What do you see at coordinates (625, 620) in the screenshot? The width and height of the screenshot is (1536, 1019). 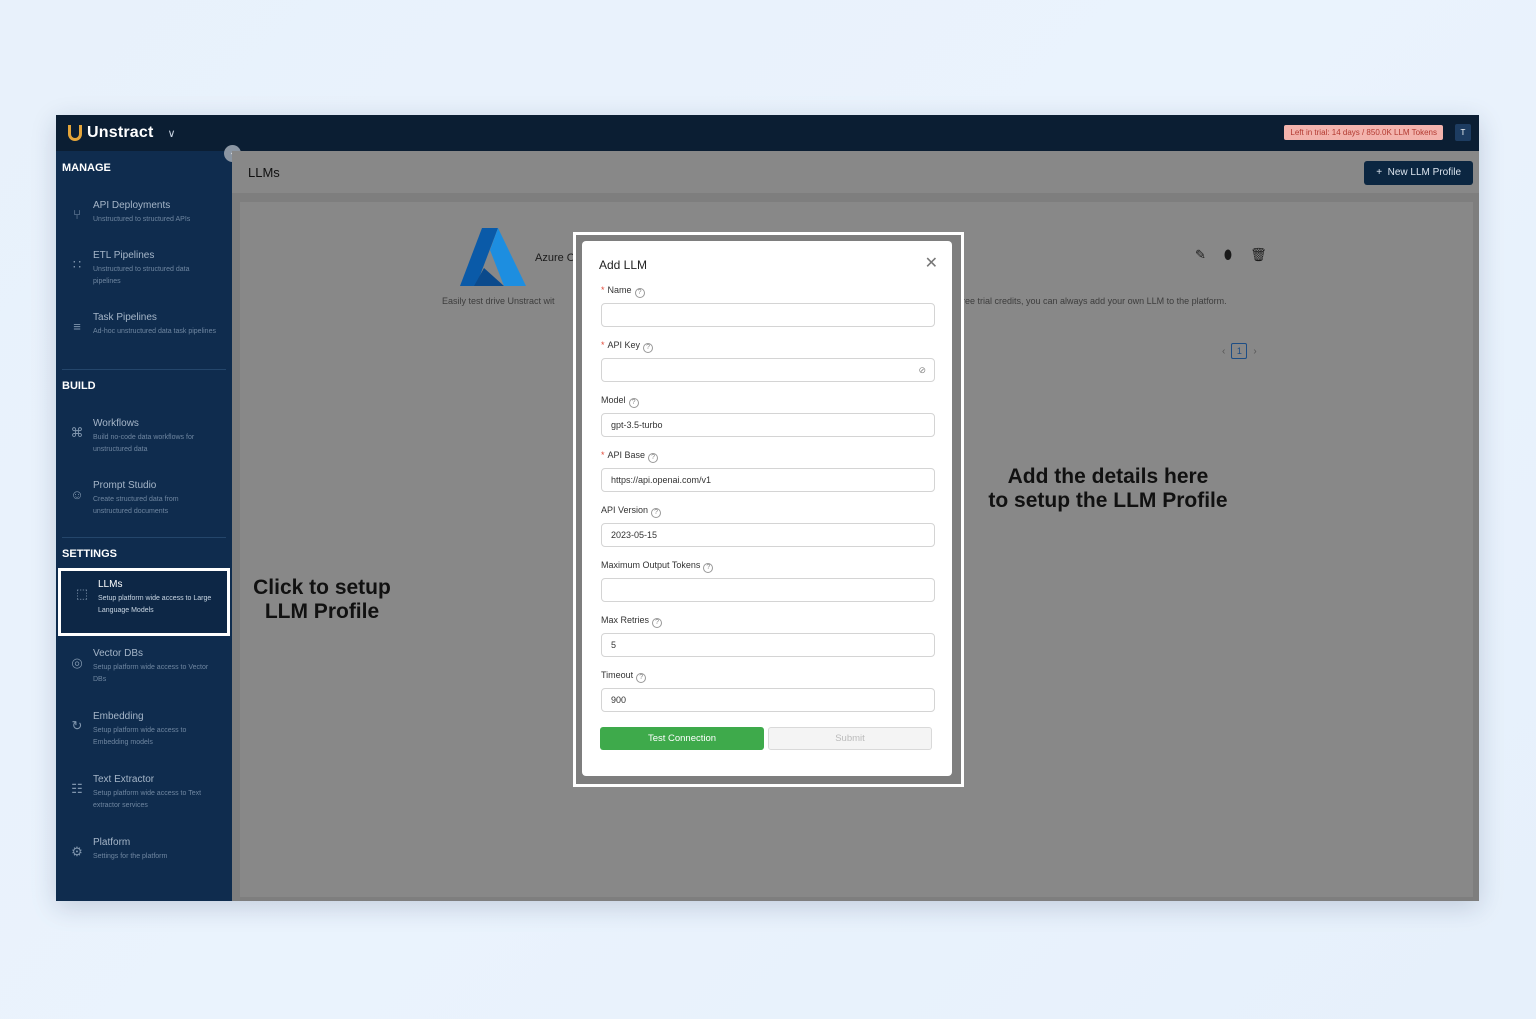 I see `max-retries-label-text: Max Retries` at bounding box center [625, 620].